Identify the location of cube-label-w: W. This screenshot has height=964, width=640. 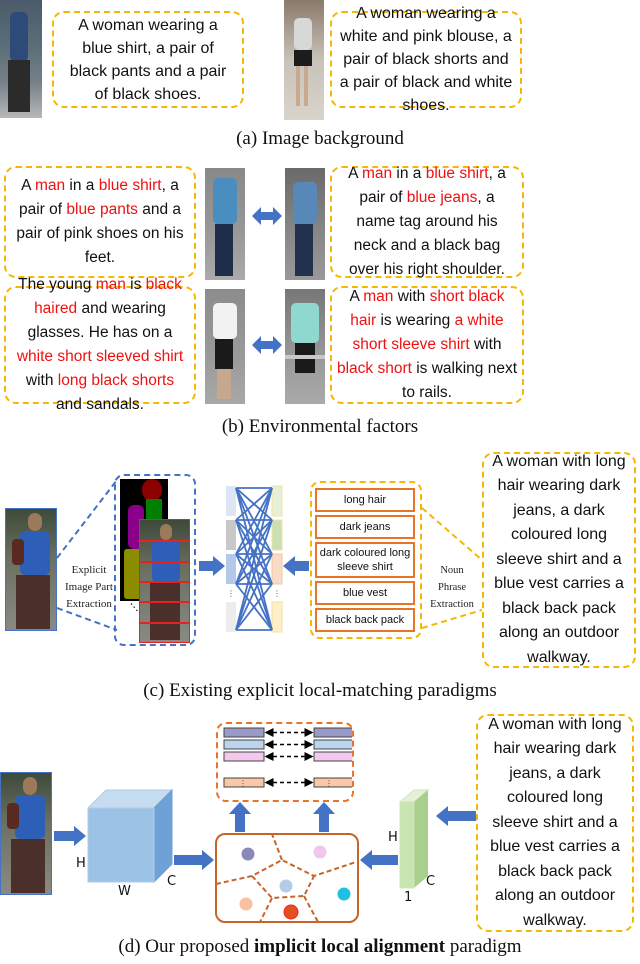
(124, 891).